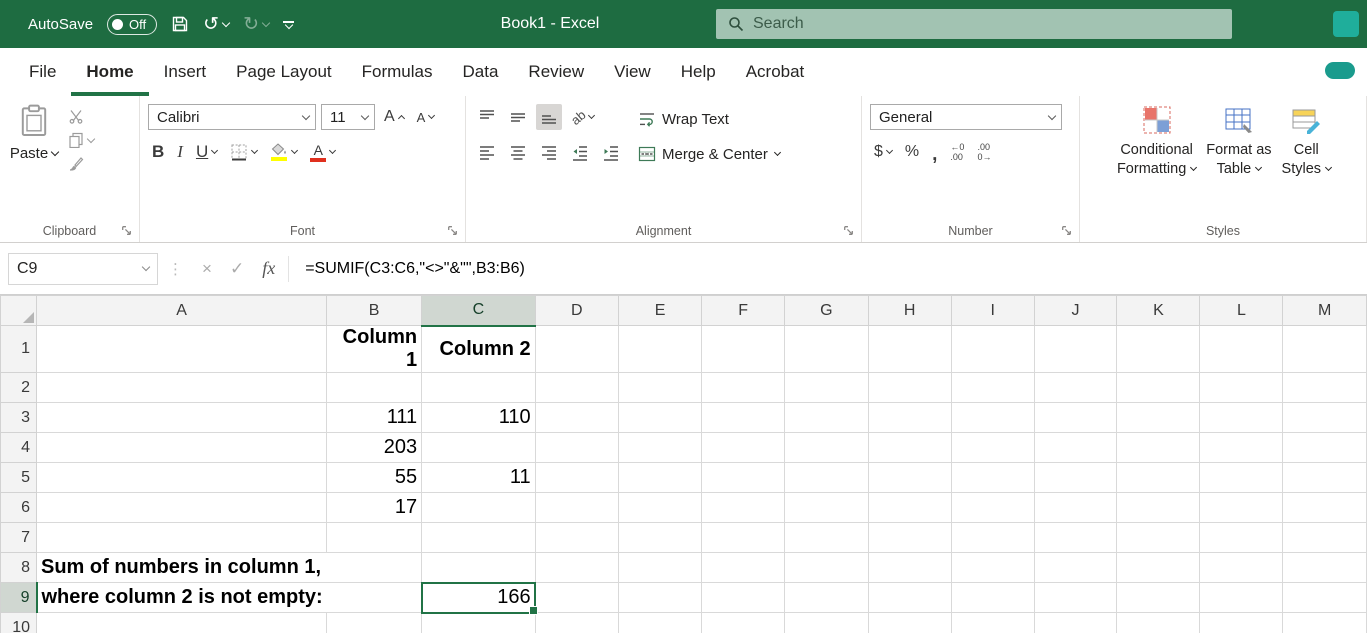 The image size is (1367, 633). I want to click on cell-K10, so click(1158, 622).